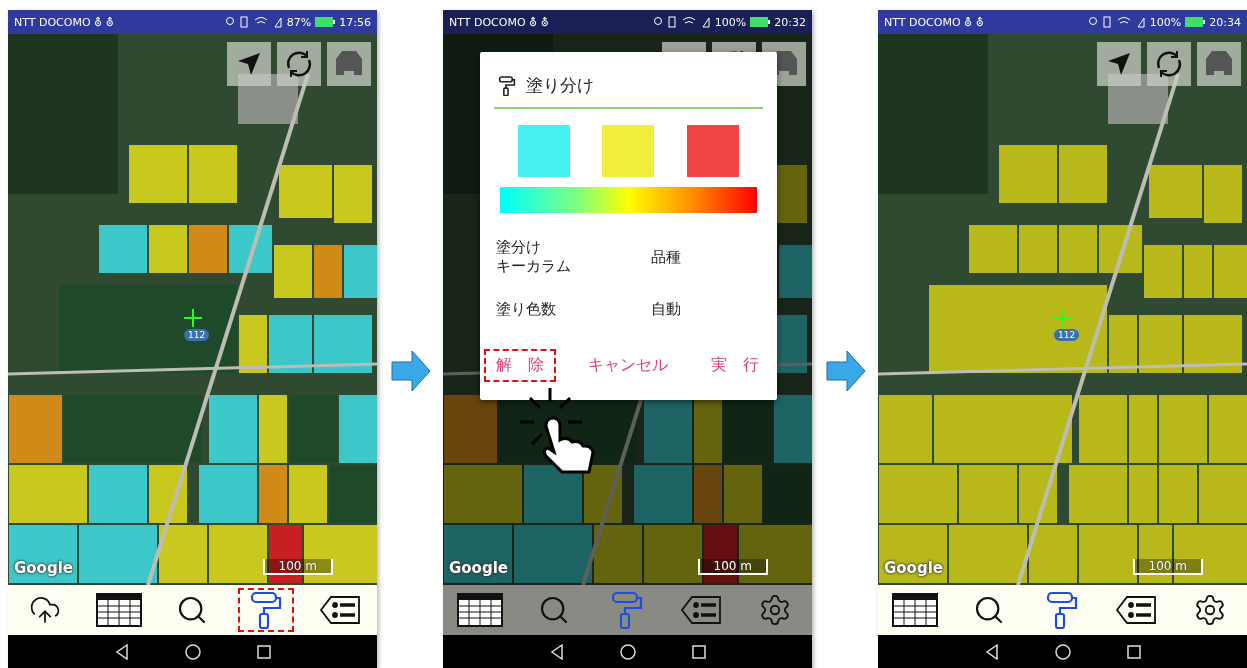 This screenshot has width=1247, height=668. I want to click on dialog-button: 実 行, so click(735, 365).